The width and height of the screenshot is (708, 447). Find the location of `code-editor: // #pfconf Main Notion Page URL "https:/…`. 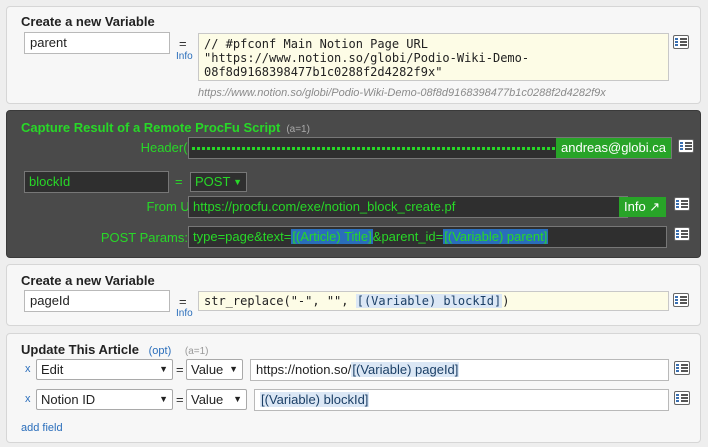

code-editor: // #pfconf Main Notion Page URL "https:/… is located at coordinates (433, 57).